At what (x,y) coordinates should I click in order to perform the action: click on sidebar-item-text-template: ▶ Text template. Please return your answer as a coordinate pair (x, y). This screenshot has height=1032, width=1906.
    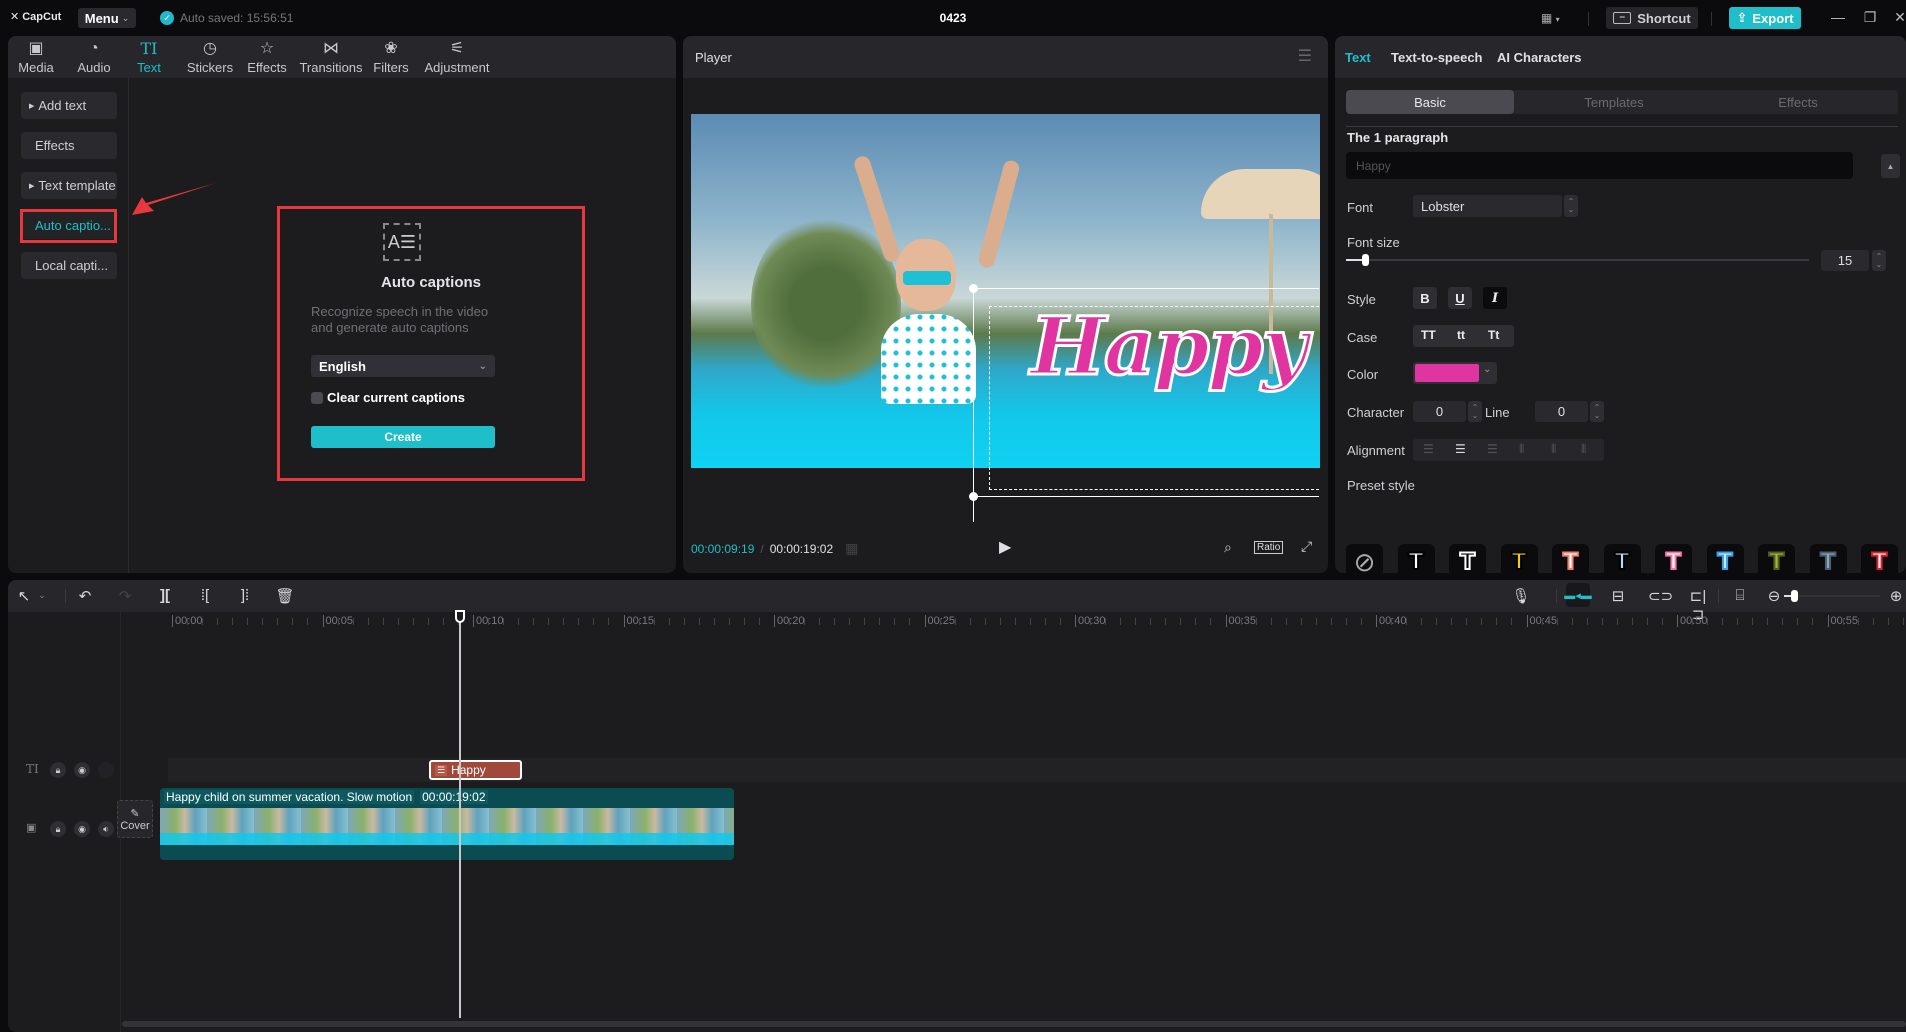
    Looking at the image, I should click on (69, 185).